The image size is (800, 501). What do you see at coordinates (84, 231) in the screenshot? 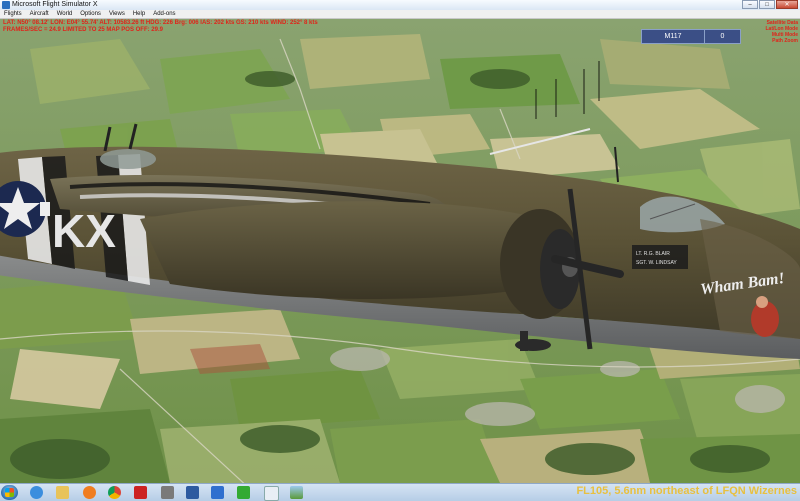
I see `aircraft-code: KX` at bounding box center [84, 231].